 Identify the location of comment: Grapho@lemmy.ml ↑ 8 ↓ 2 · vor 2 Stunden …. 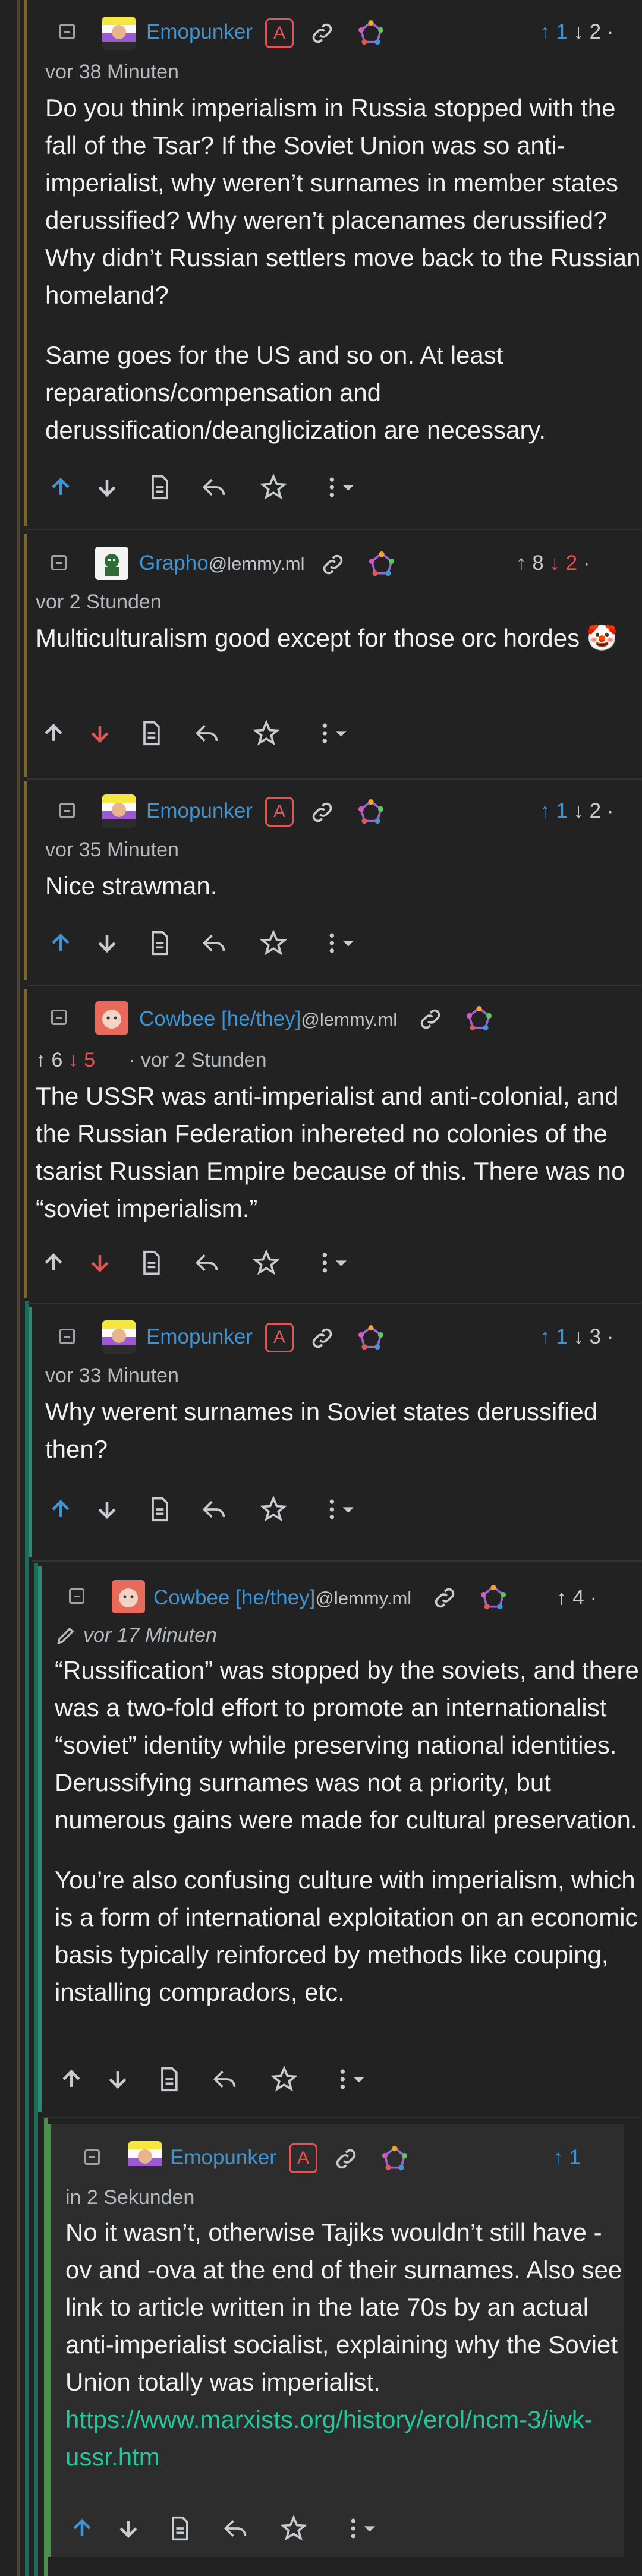
(333, 656).